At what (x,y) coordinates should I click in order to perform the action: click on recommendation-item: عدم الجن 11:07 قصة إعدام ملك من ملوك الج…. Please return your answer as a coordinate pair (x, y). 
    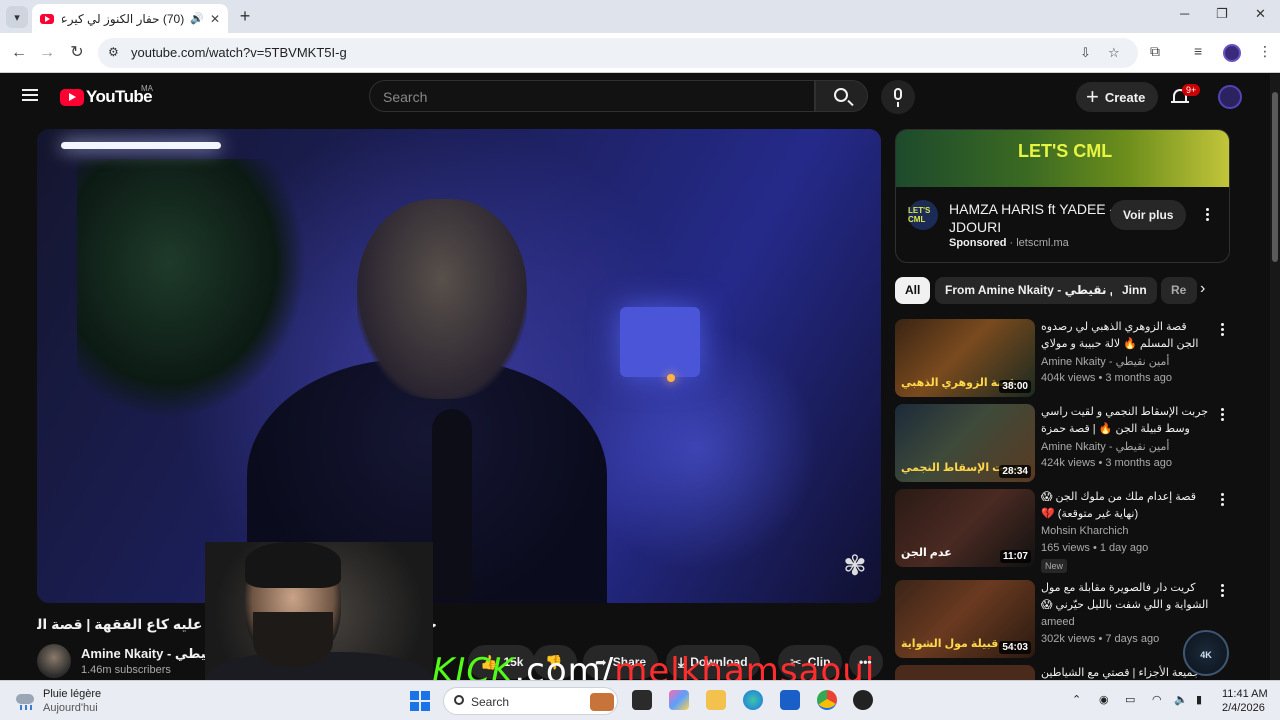
    Looking at the image, I should click on (1062, 531).